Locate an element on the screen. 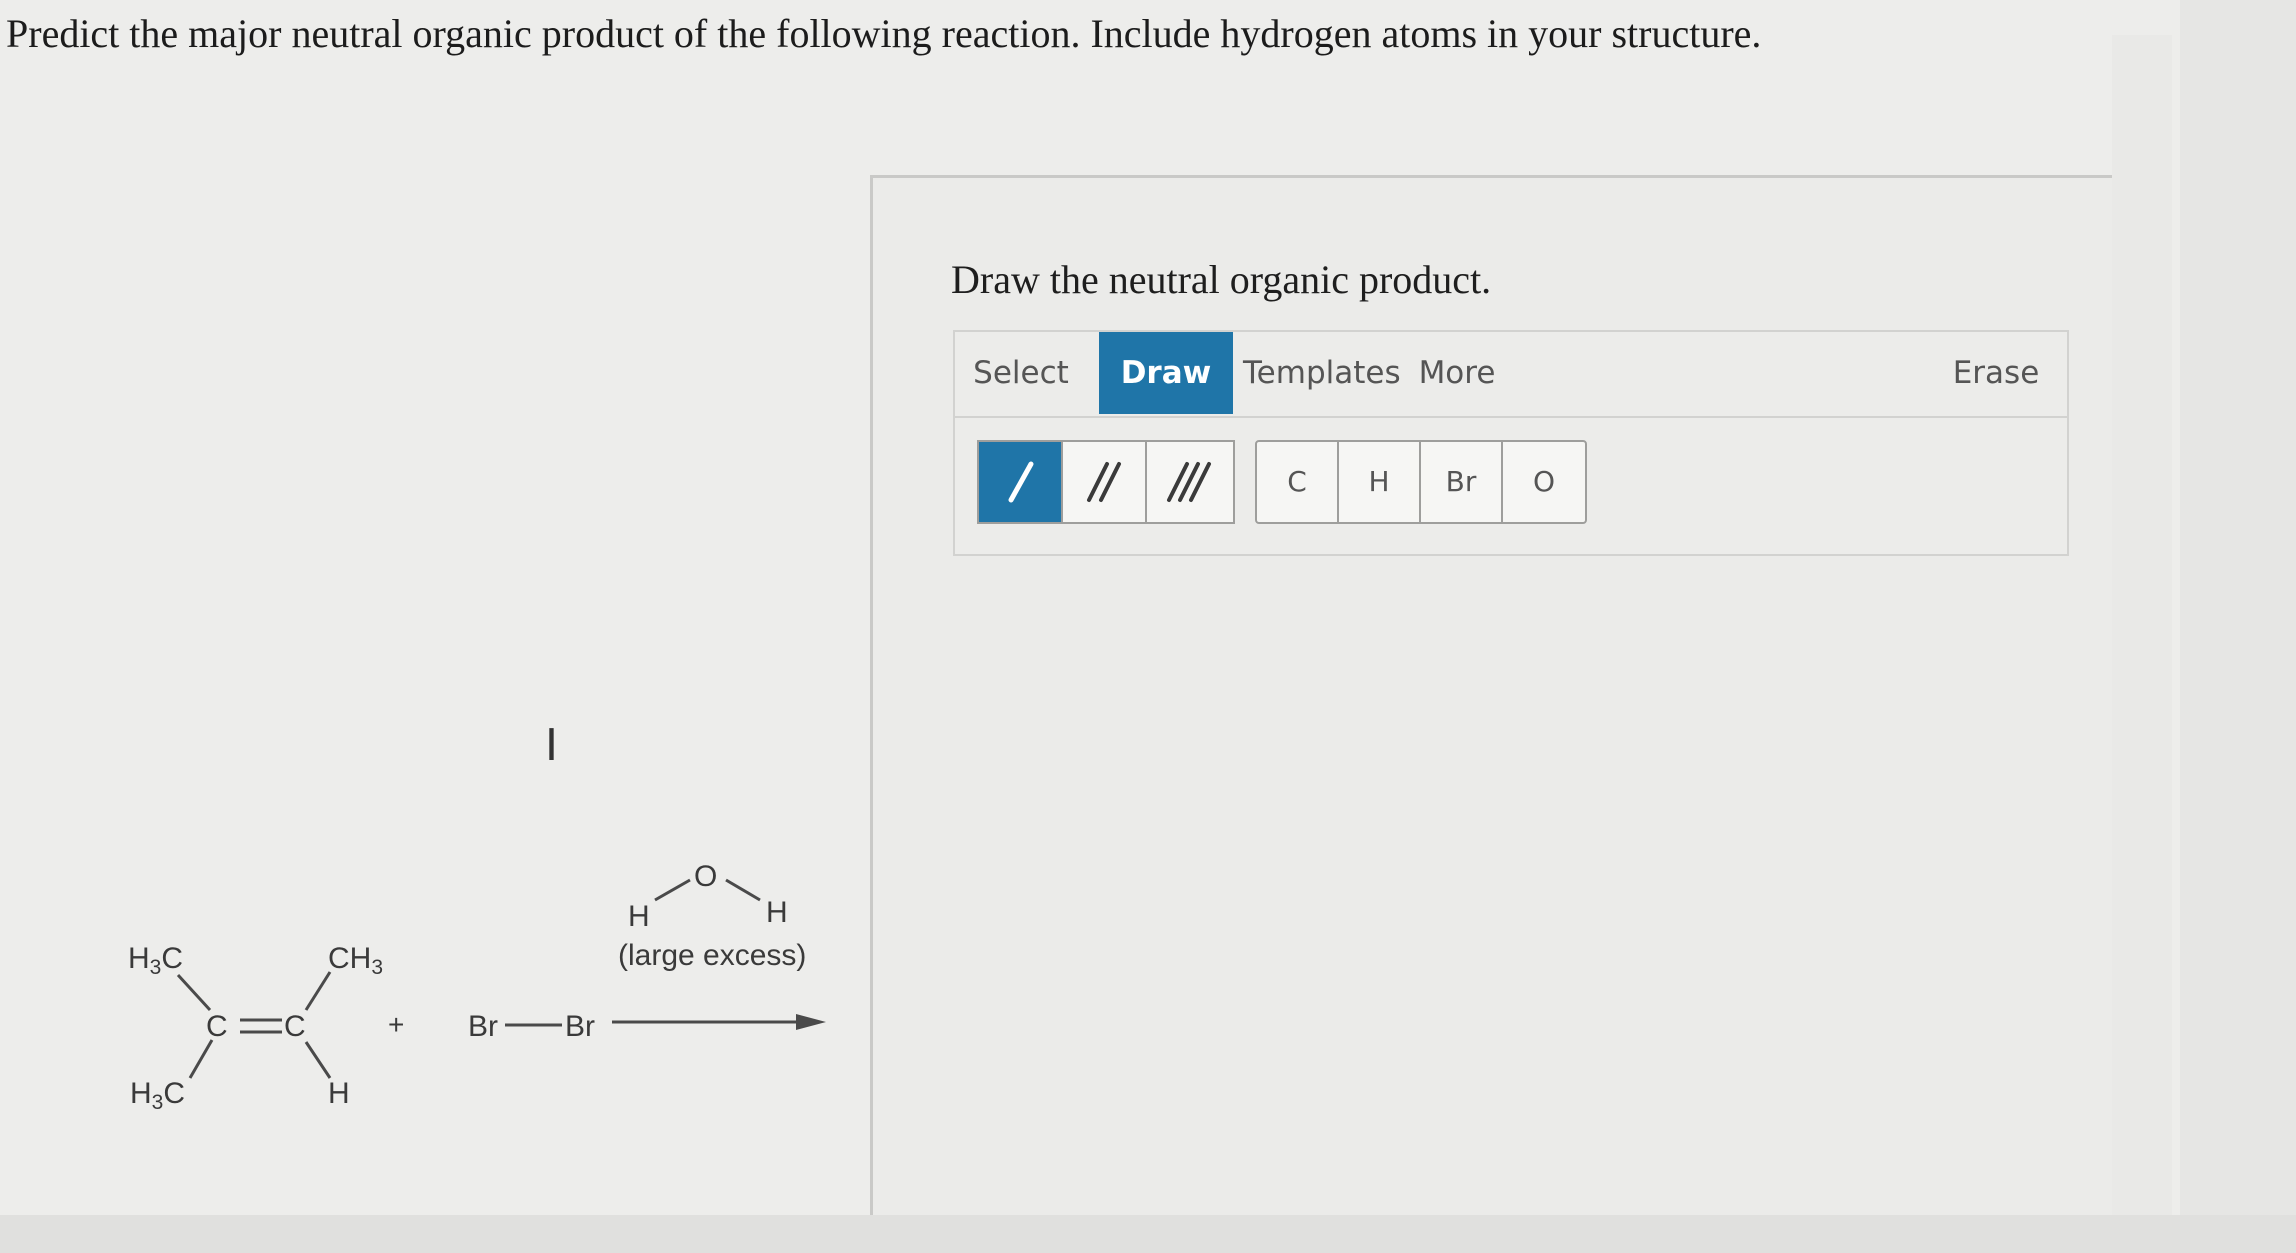  tab-draw: Draw is located at coordinates (1166, 373).